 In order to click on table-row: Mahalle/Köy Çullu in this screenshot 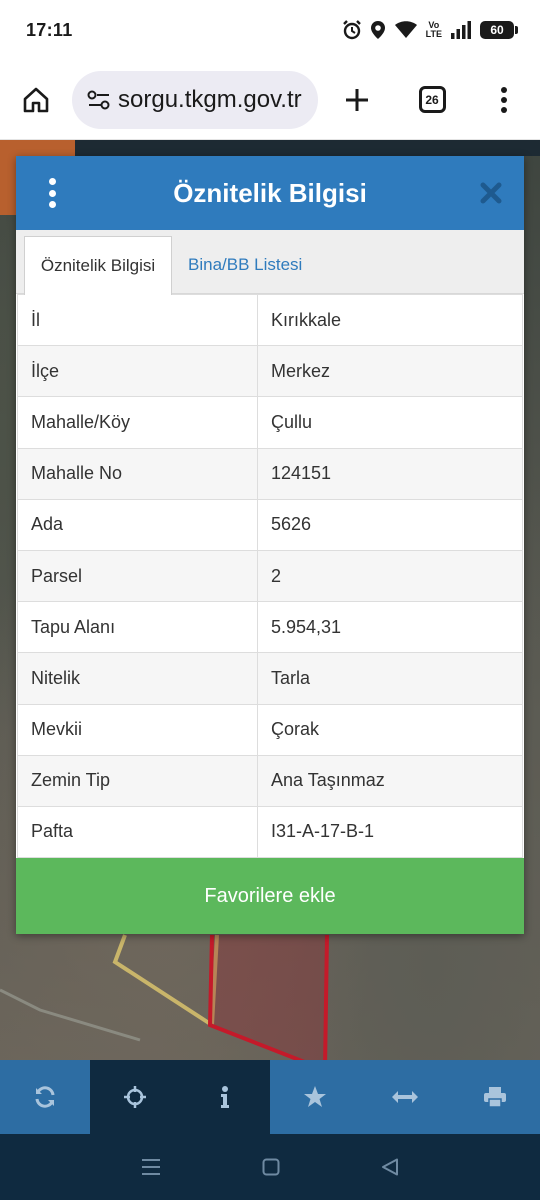, I will do `click(270, 422)`.